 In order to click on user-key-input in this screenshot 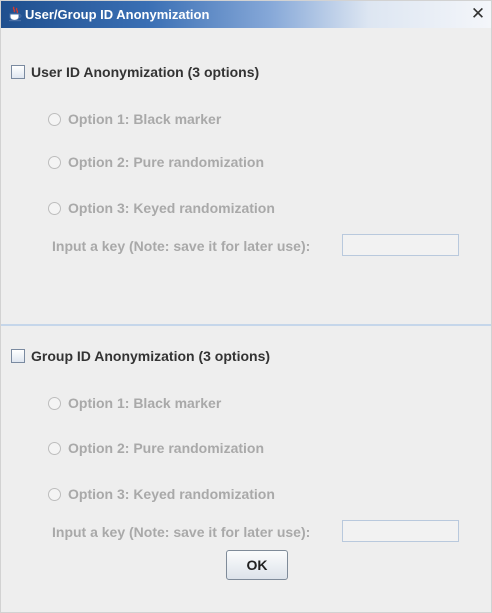, I will do `click(400, 245)`.